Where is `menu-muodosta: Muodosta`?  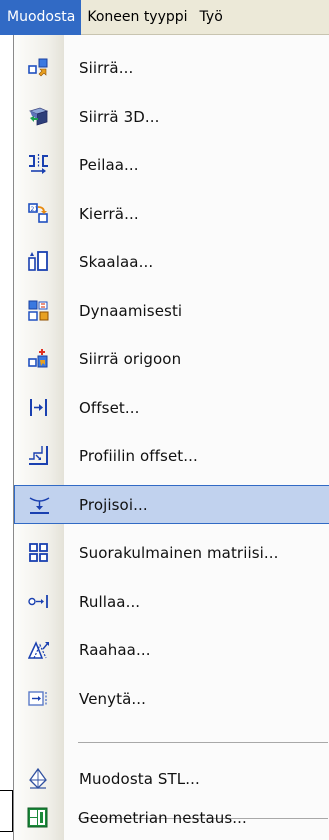
menu-muodosta: Muodosta is located at coordinates (41, 17).